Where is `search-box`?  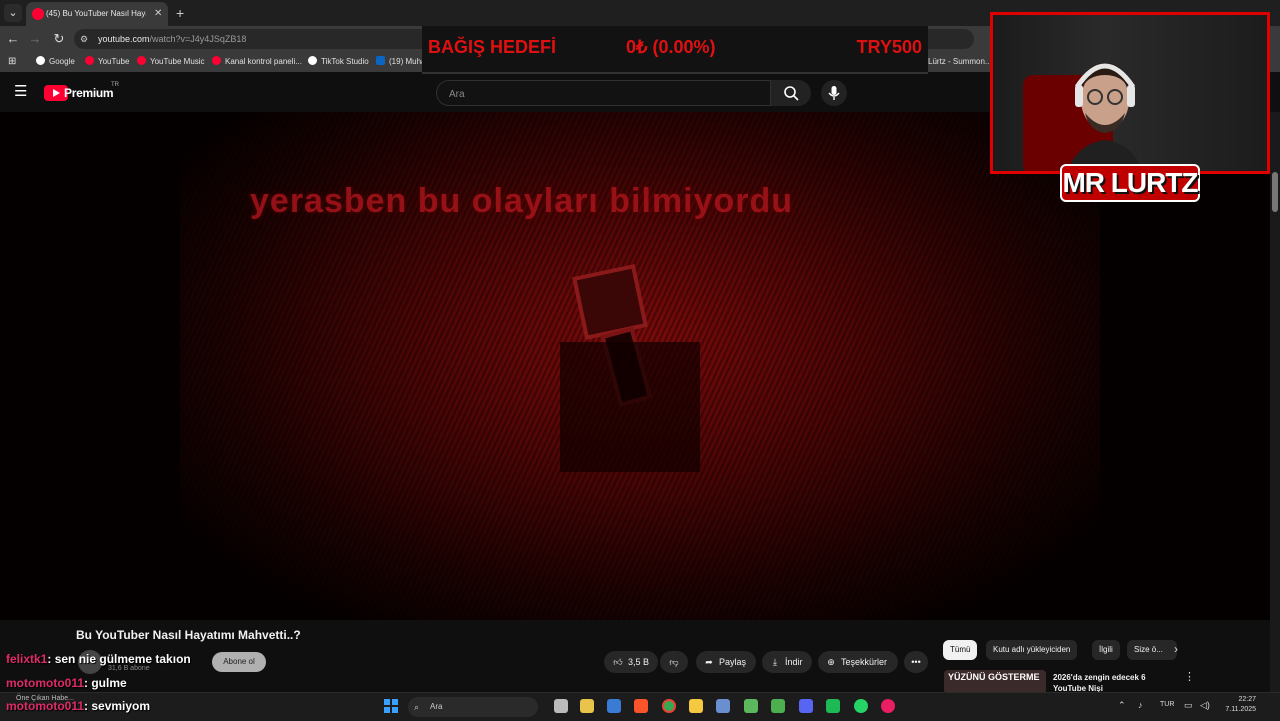
search-box is located at coordinates (603, 93).